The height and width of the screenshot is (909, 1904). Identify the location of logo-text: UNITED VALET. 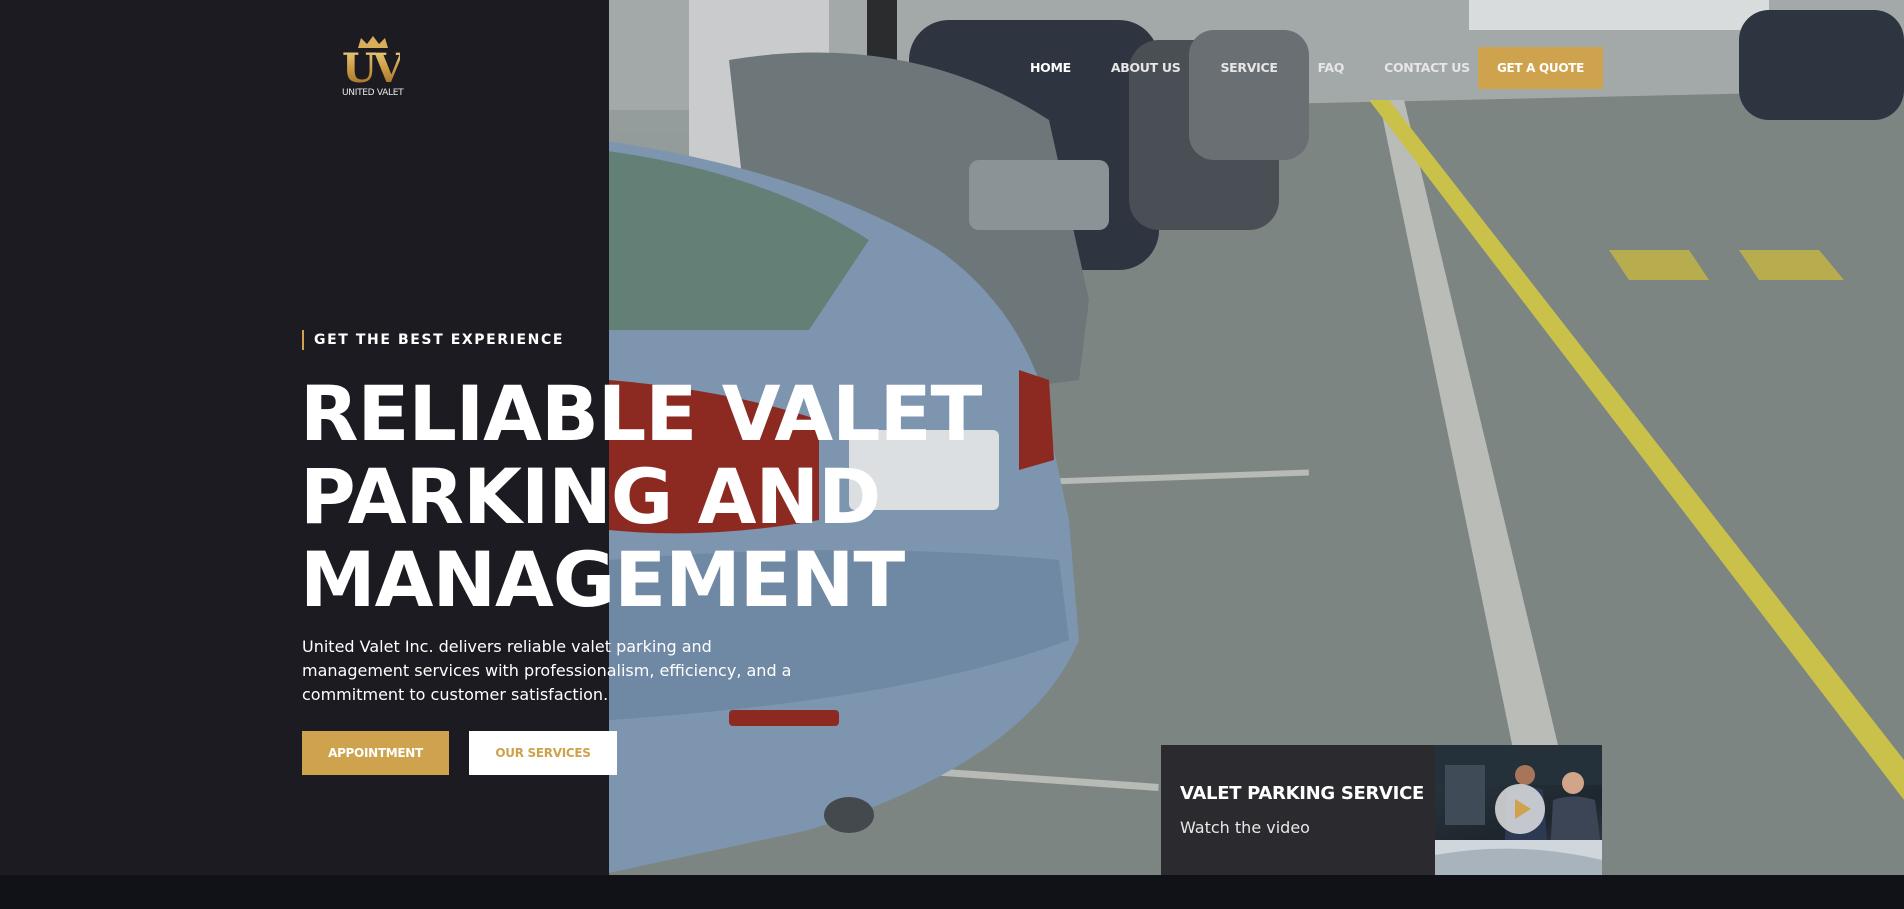
(373, 93).